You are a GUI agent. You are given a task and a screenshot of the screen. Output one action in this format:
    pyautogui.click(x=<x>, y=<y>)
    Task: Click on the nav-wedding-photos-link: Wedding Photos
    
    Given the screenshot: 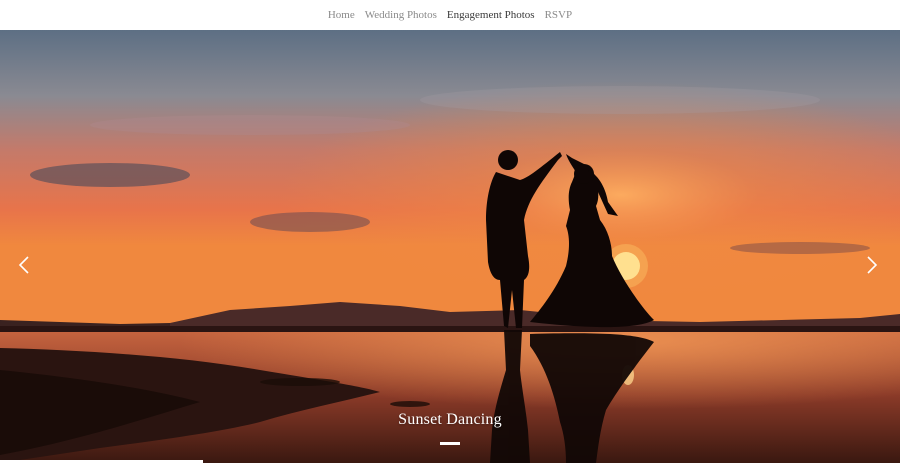 What is the action you would take?
    pyautogui.click(x=401, y=15)
    